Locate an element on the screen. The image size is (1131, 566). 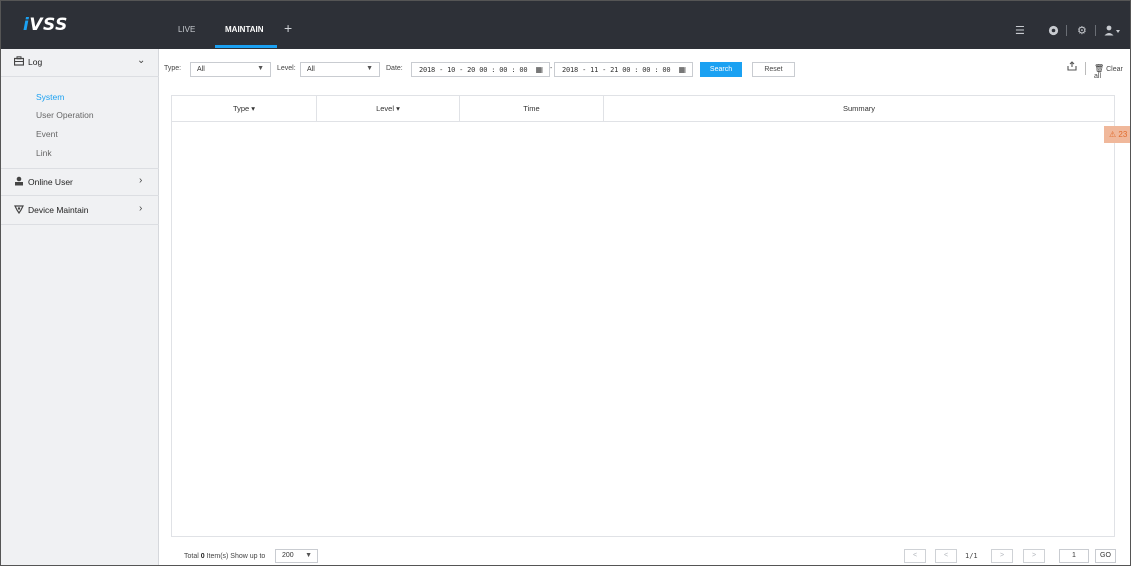
settings-icon: ⚙ is located at coordinates (1082, 31).